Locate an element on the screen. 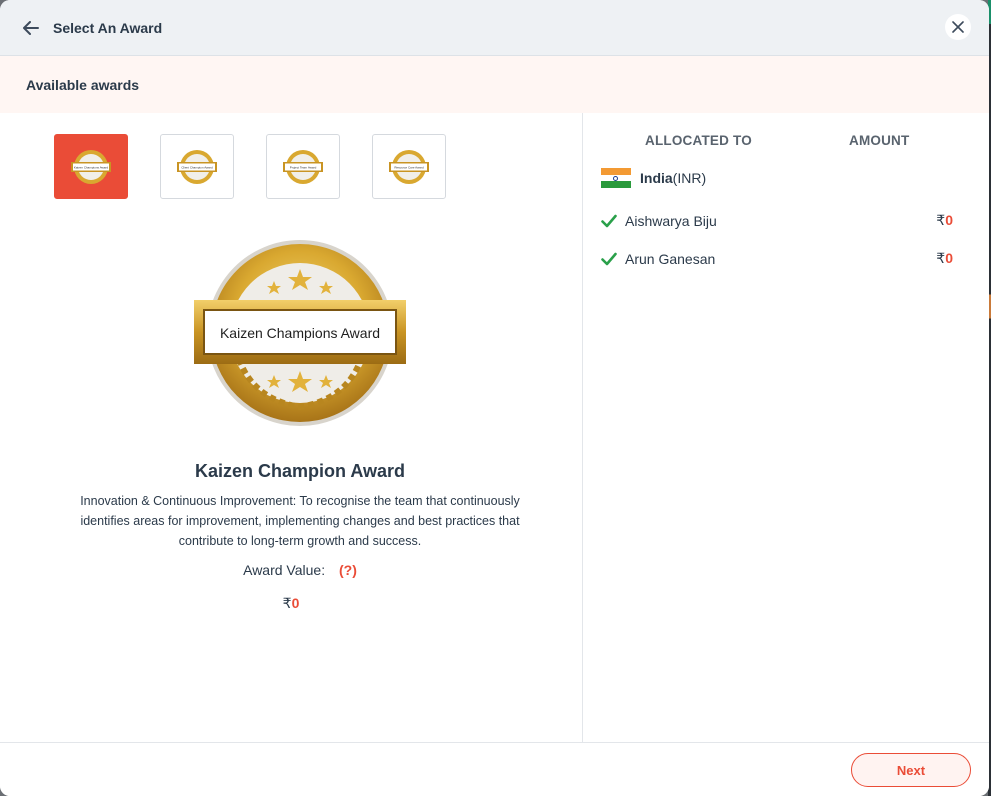  award-medal-image: Kaizen Champions Award is located at coordinates (300, 333).